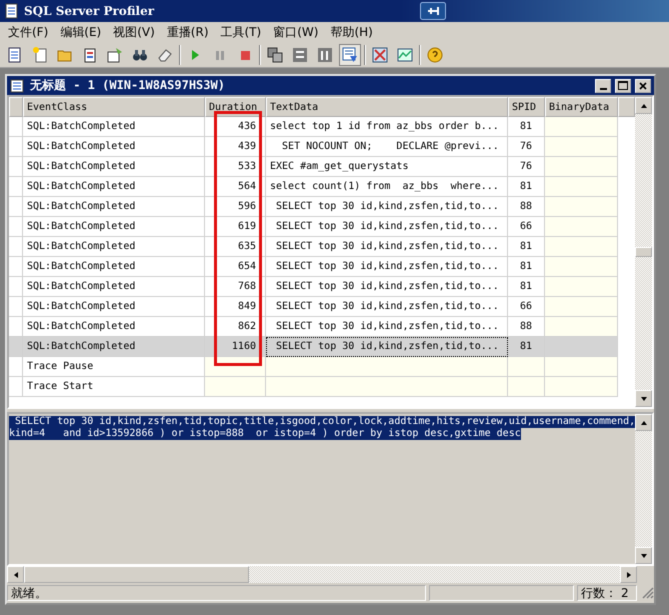 The height and width of the screenshot is (615, 669). I want to click on left-arrow-icon, so click(16, 574).